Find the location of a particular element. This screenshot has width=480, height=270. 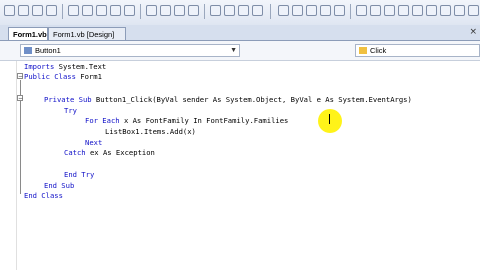

close-icon: × is located at coordinates (473, 32).